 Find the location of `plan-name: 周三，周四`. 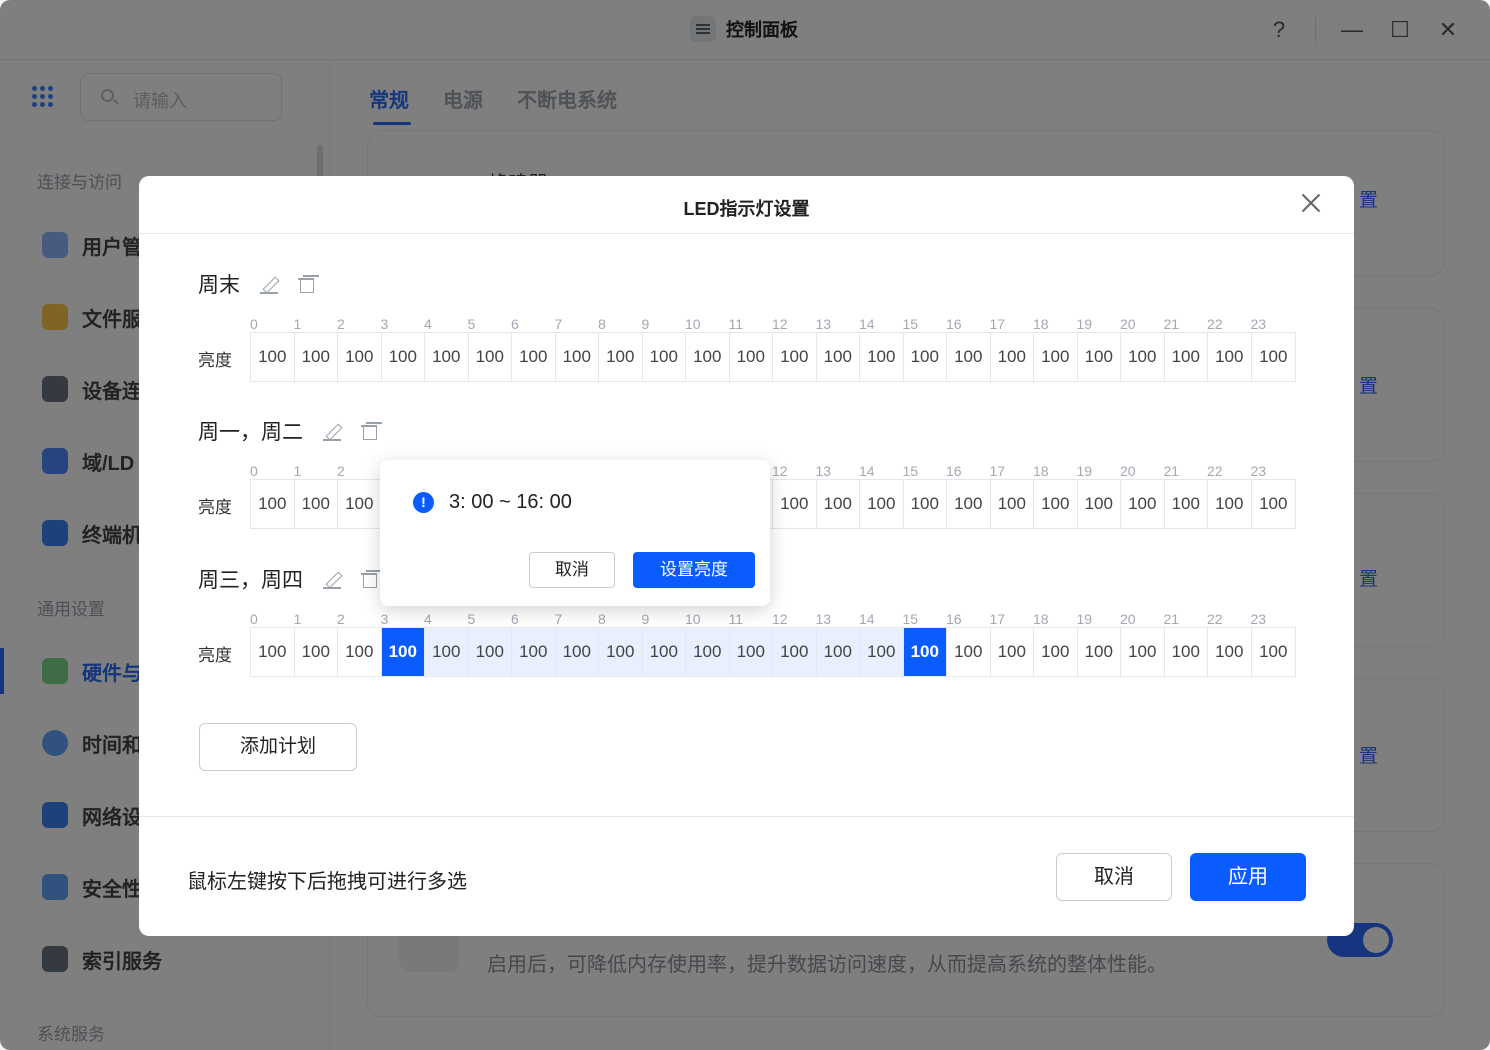

plan-name: 周三，周四 is located at coordinates (250, 580).